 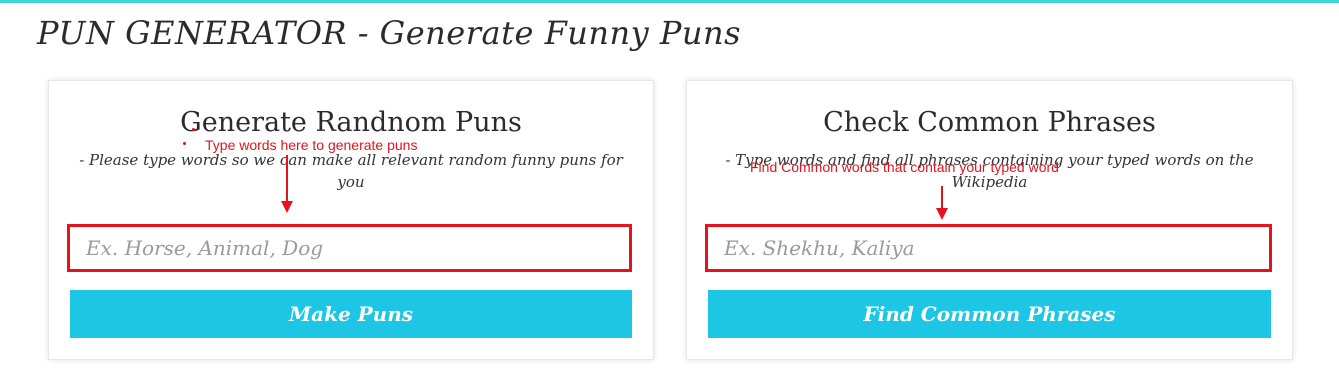 I want to click on phrase-words-input-box, so click(x=988, y=248).